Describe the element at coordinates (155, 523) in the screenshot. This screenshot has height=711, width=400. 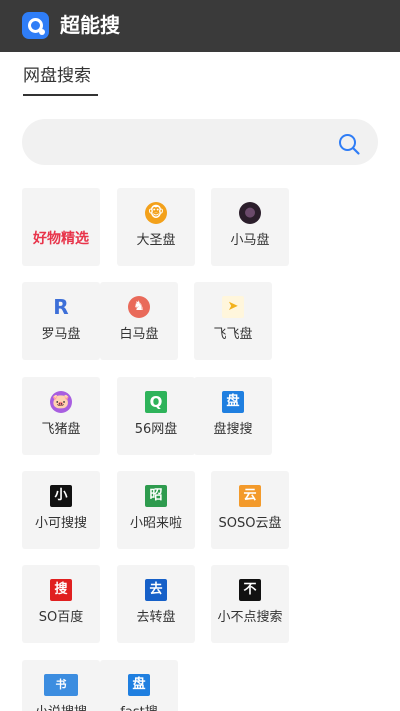
I see `site-tile-label: 小昭来啦` at that location.